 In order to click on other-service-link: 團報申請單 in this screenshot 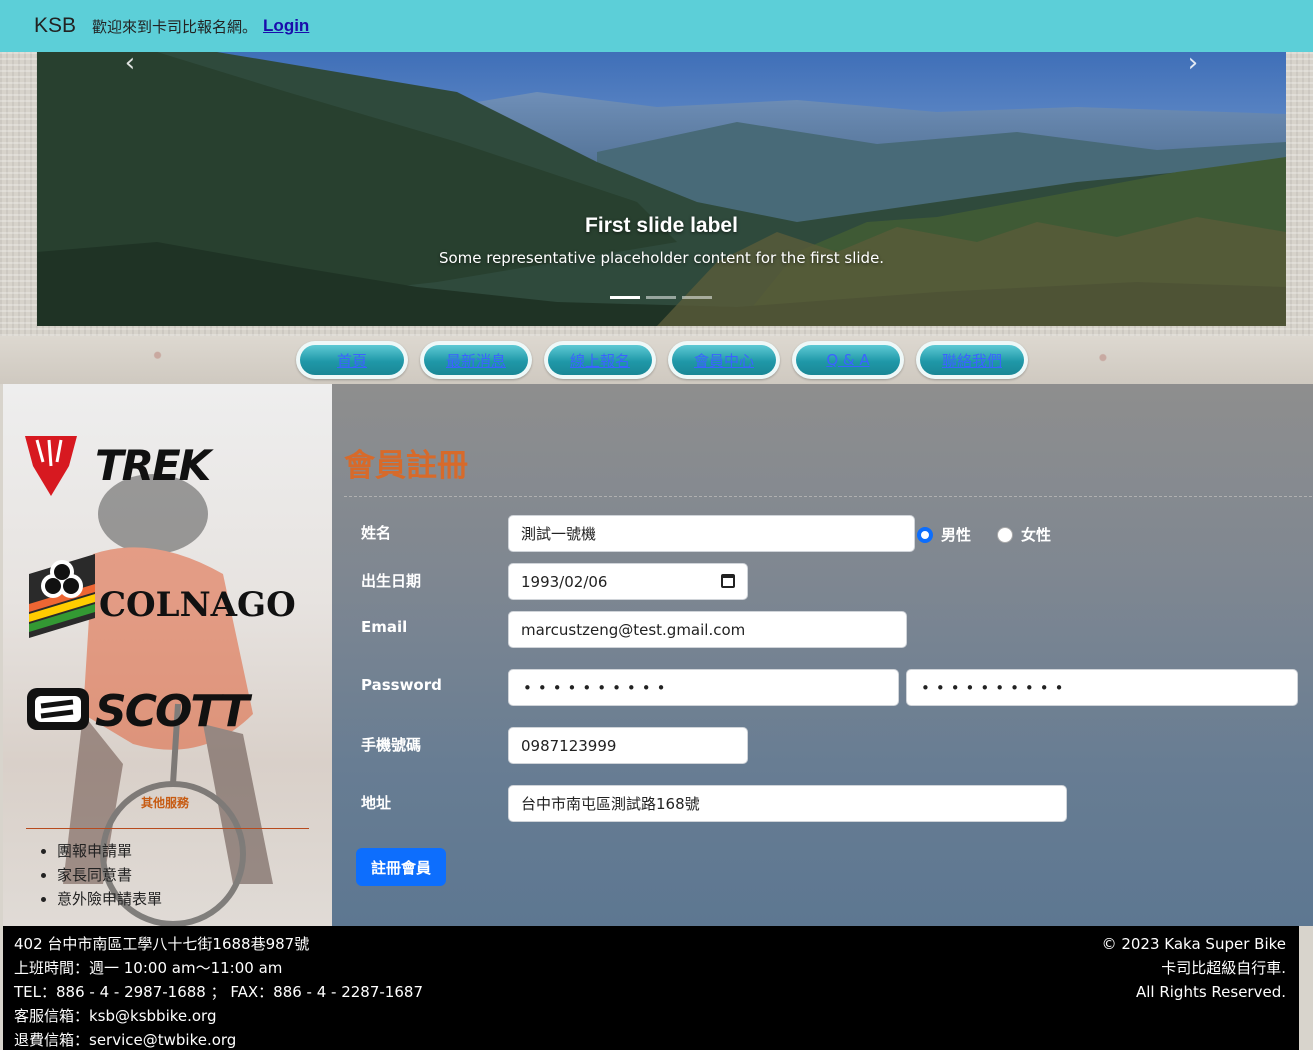, I will do `click(109, 852)`.